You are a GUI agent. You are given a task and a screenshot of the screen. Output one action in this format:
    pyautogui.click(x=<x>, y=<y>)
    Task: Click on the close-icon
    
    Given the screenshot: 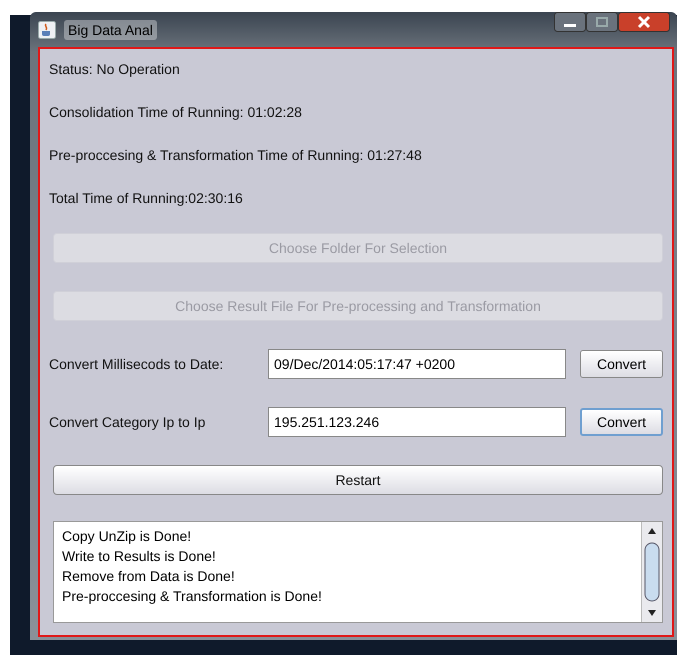 What is the action you would take?
    pyautogui.click(x=644, y=22)
    